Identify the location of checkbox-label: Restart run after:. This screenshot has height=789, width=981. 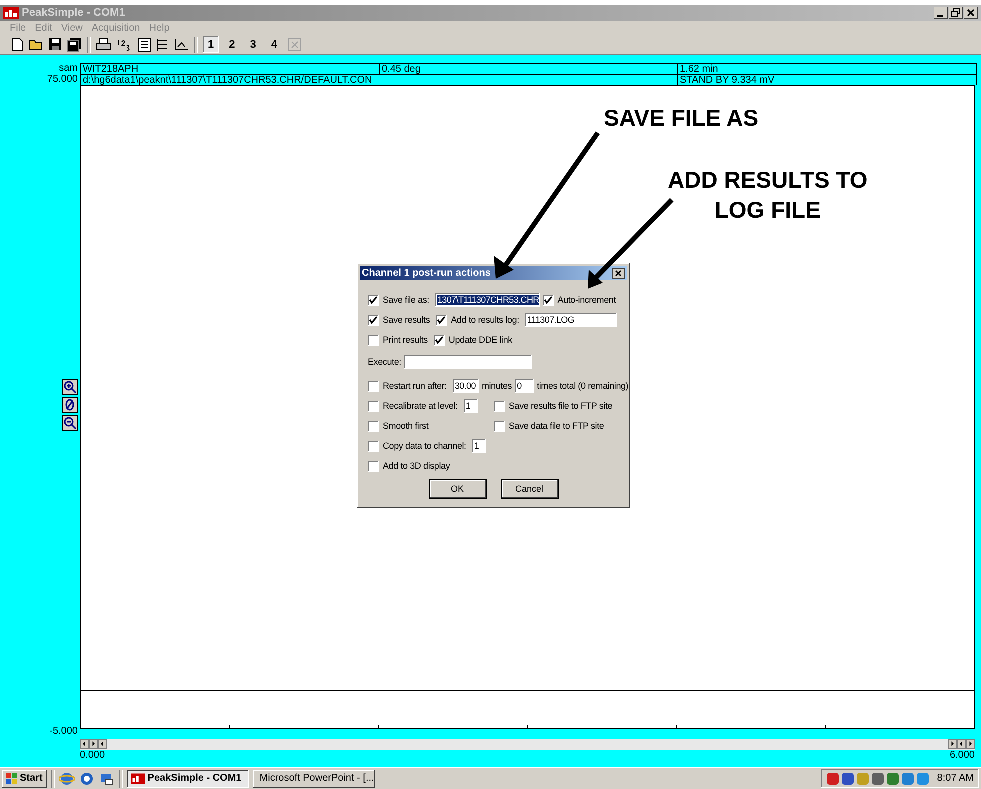
(415, 386).